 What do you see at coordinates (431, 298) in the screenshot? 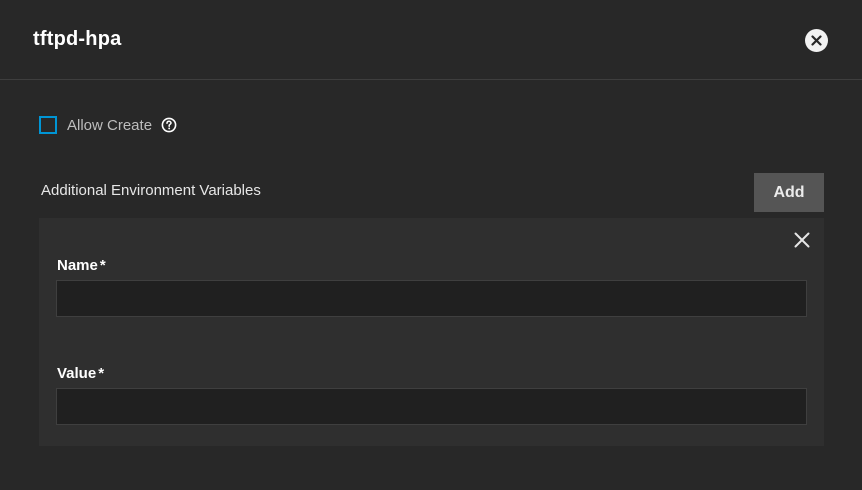
I see `name-input` at bounding box center [431, 298].